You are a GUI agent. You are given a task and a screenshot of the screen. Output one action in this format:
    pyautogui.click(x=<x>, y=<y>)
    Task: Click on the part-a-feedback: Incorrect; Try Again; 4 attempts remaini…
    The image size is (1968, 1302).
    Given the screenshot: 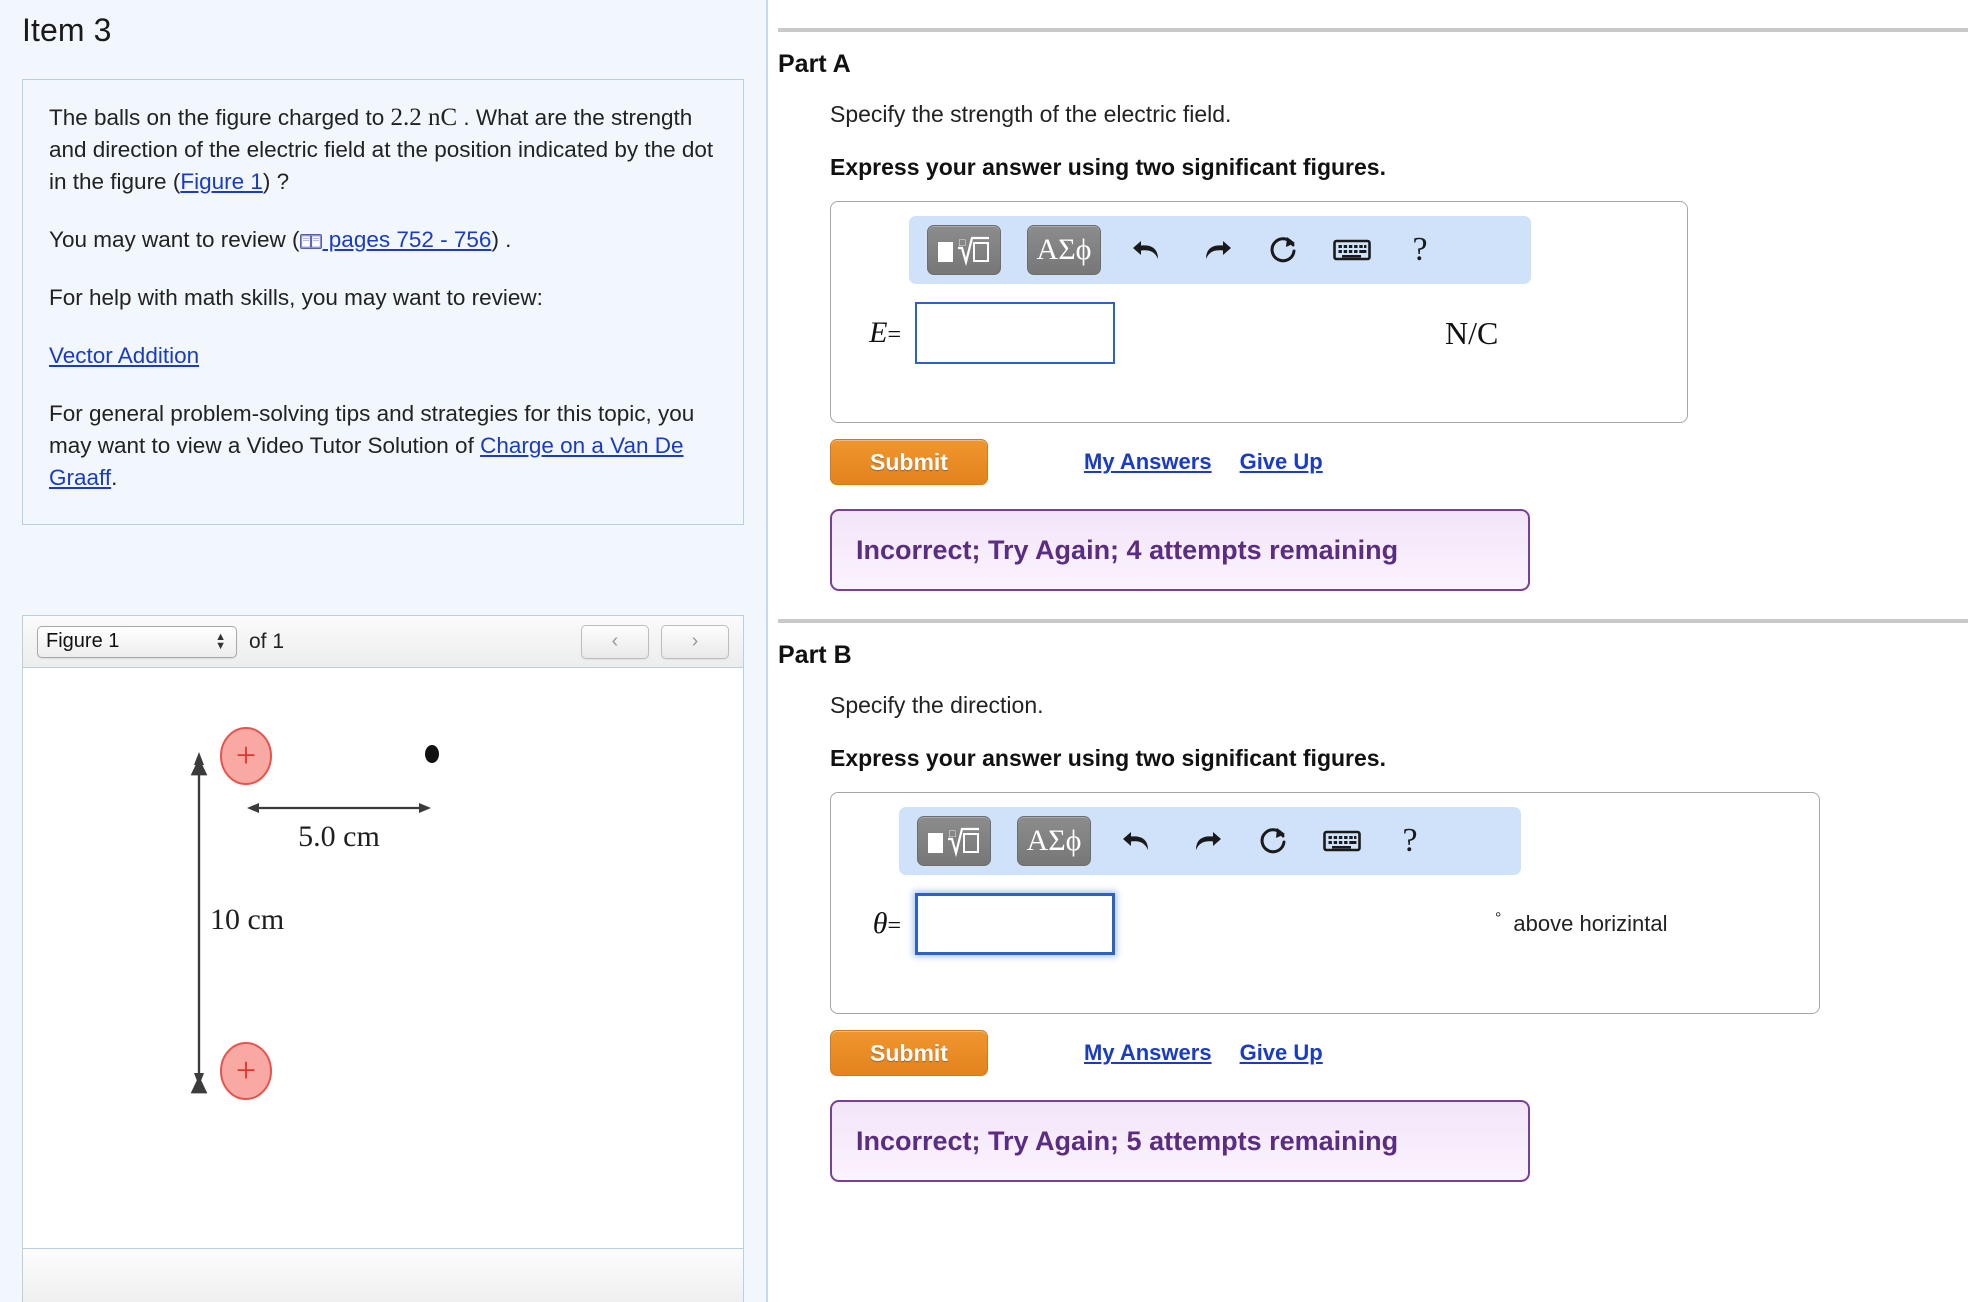 What is the action you would take?
    pyautogui.click(x=1180, y=550)
    